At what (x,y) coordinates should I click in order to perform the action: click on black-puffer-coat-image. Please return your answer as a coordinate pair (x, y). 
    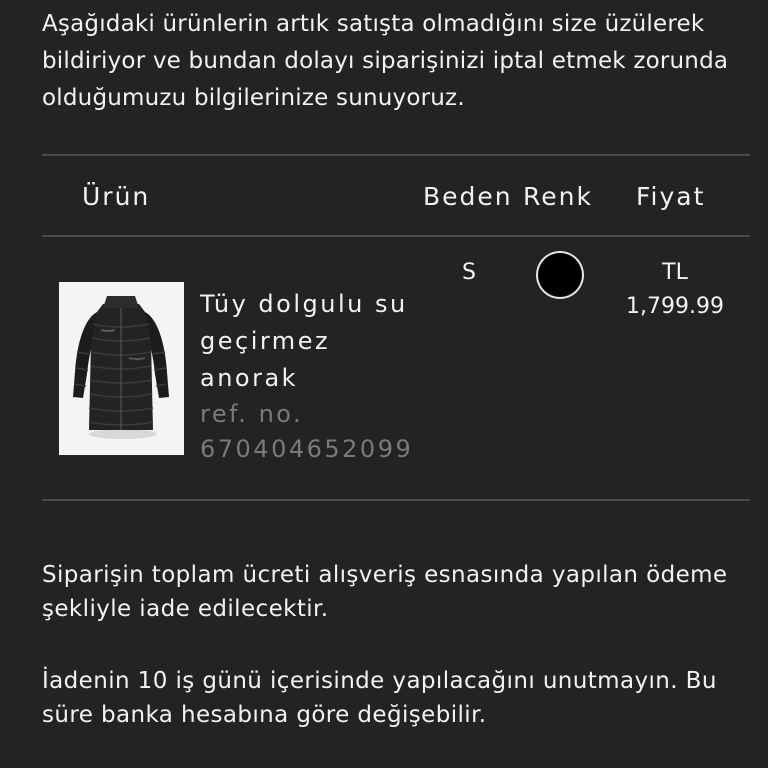
    Looking at the image, I should click on (121, 368).